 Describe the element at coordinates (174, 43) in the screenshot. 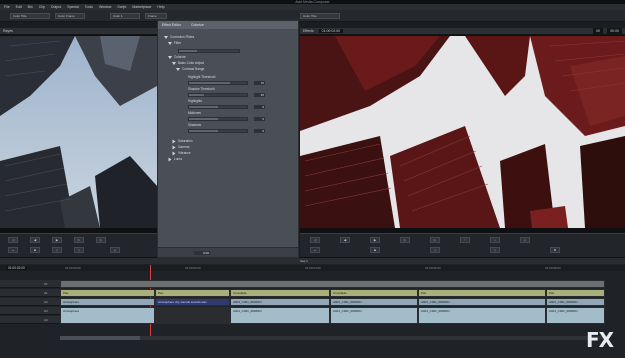

I see `effect-row-filter: Filter` at that location.